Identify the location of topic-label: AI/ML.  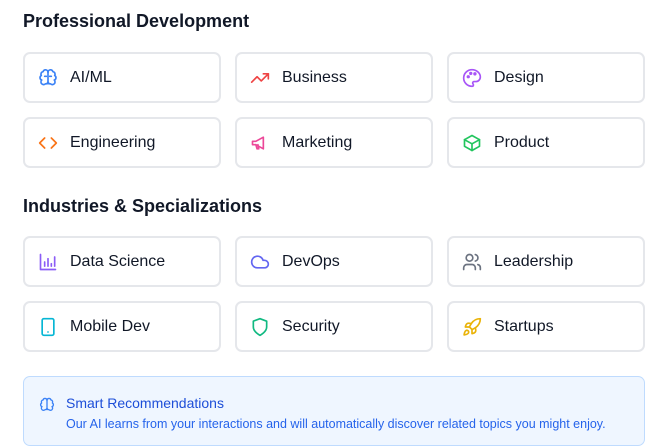
(91, 77).